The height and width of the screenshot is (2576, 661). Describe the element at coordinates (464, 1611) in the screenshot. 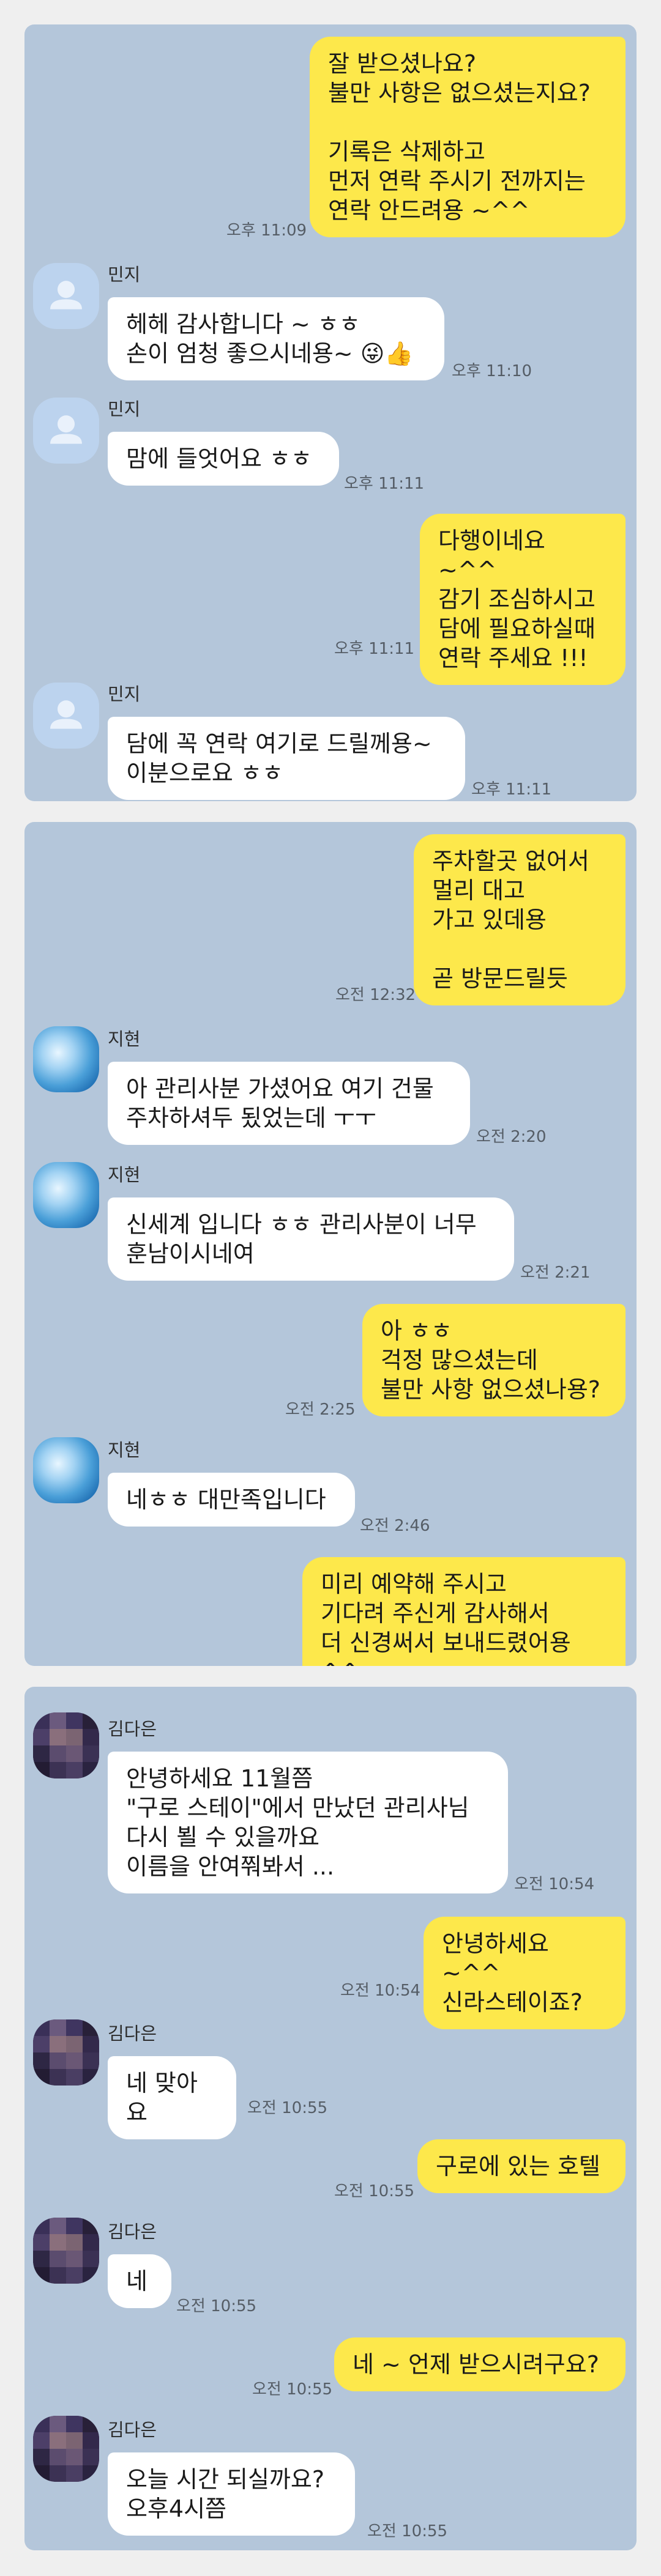

I see `message-bubble: 미리 예약해 주시고 기다려 주신게 감사해서 더 신경써서 보내드렸어용 ^^` at that location.